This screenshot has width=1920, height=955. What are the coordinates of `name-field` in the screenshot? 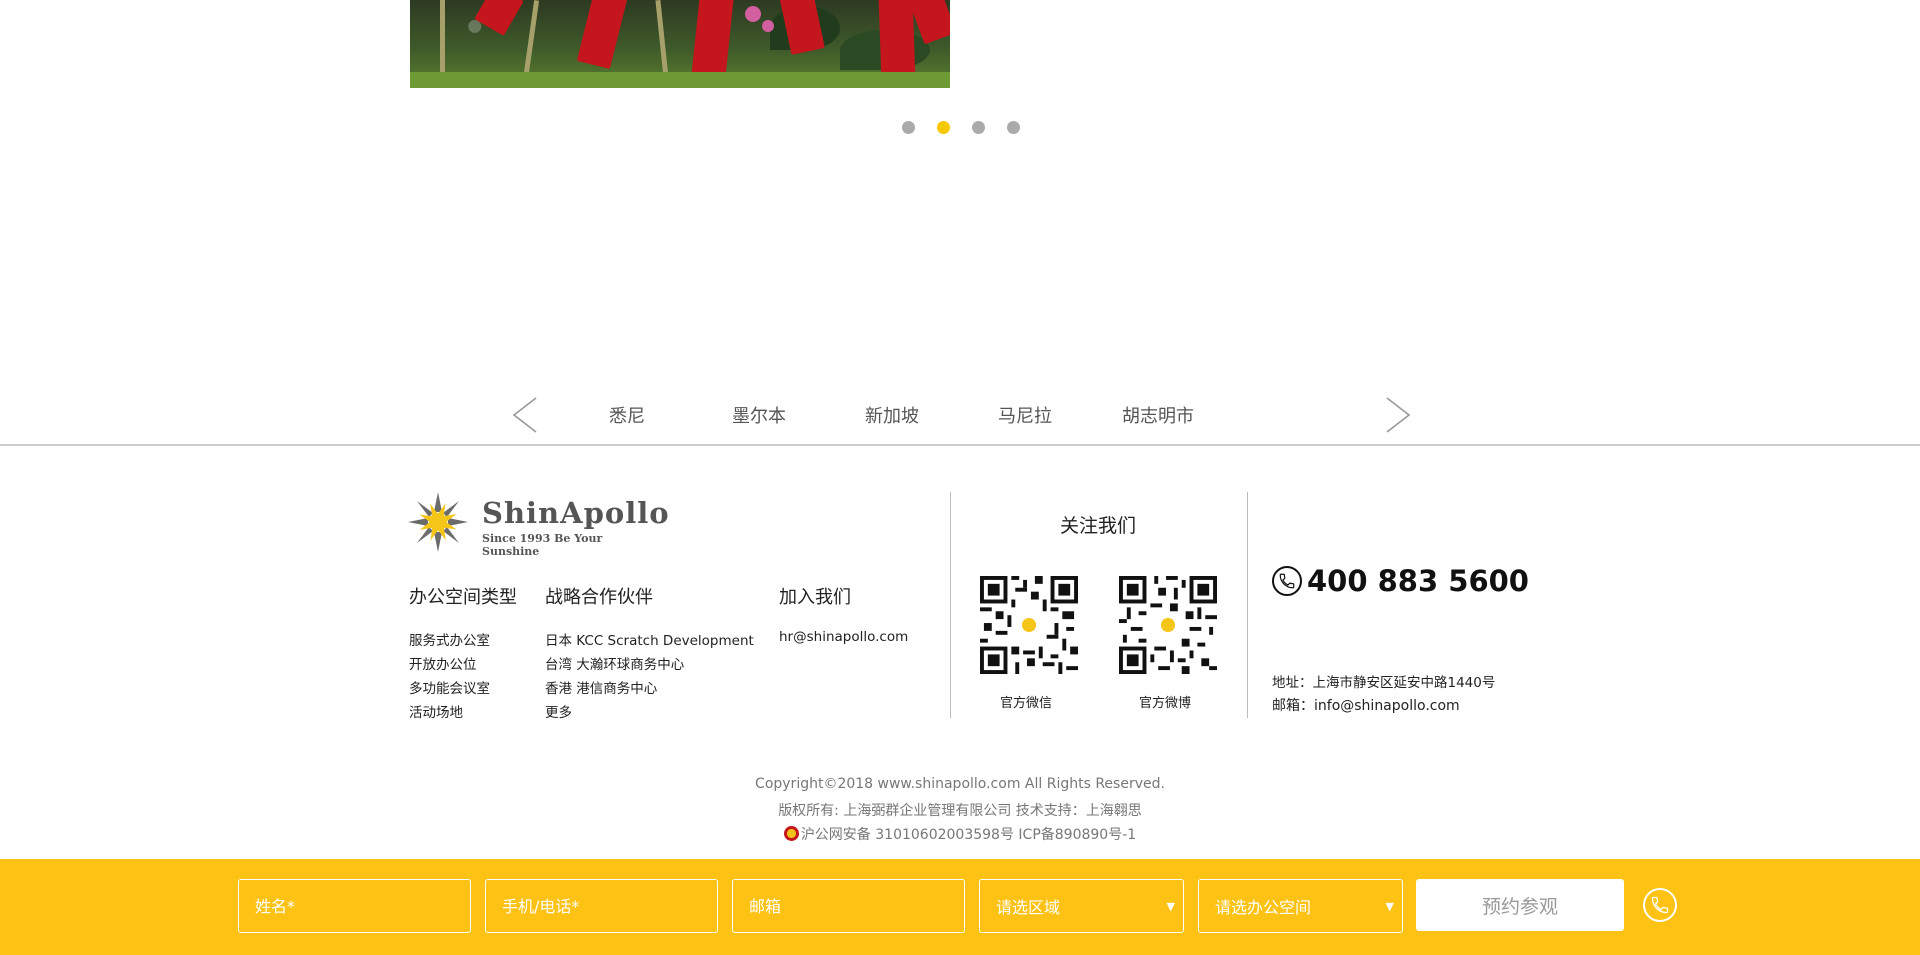 It's located at (354, 906).